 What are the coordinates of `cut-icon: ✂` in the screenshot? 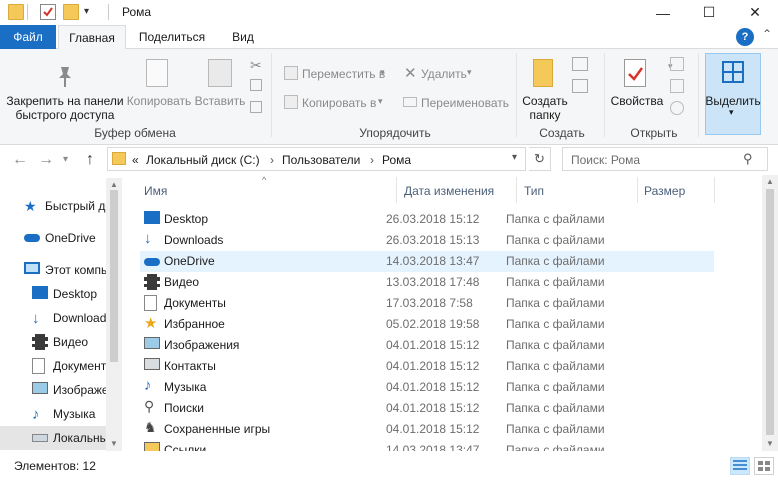 It's located at (256, 65).